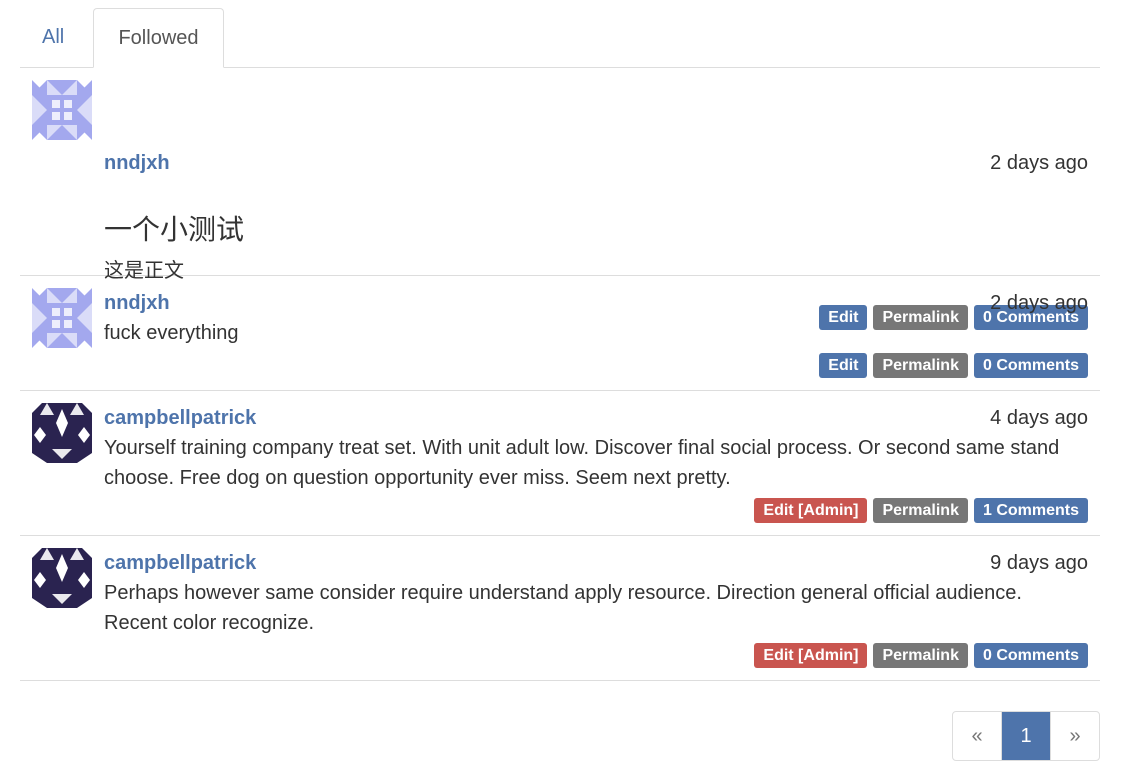  I want to click on pagination: « 1 », so click(1026, 736).